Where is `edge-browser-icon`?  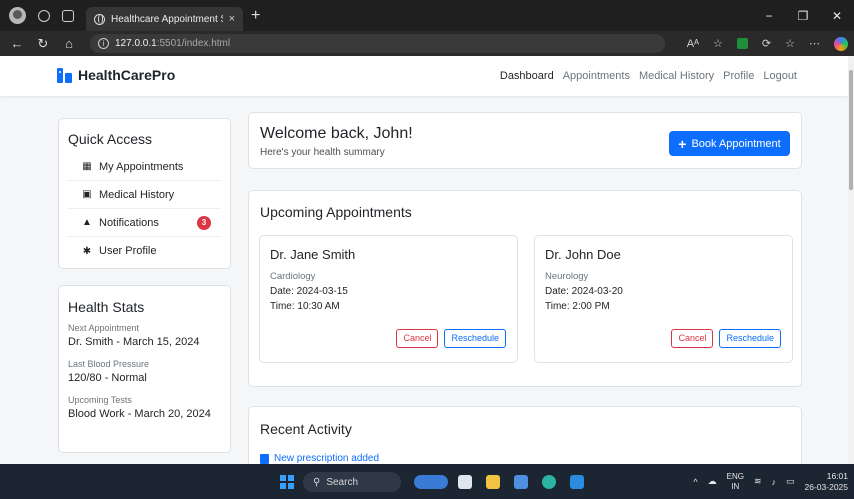
edge-browser-icon is located at coordinates (549, 482).